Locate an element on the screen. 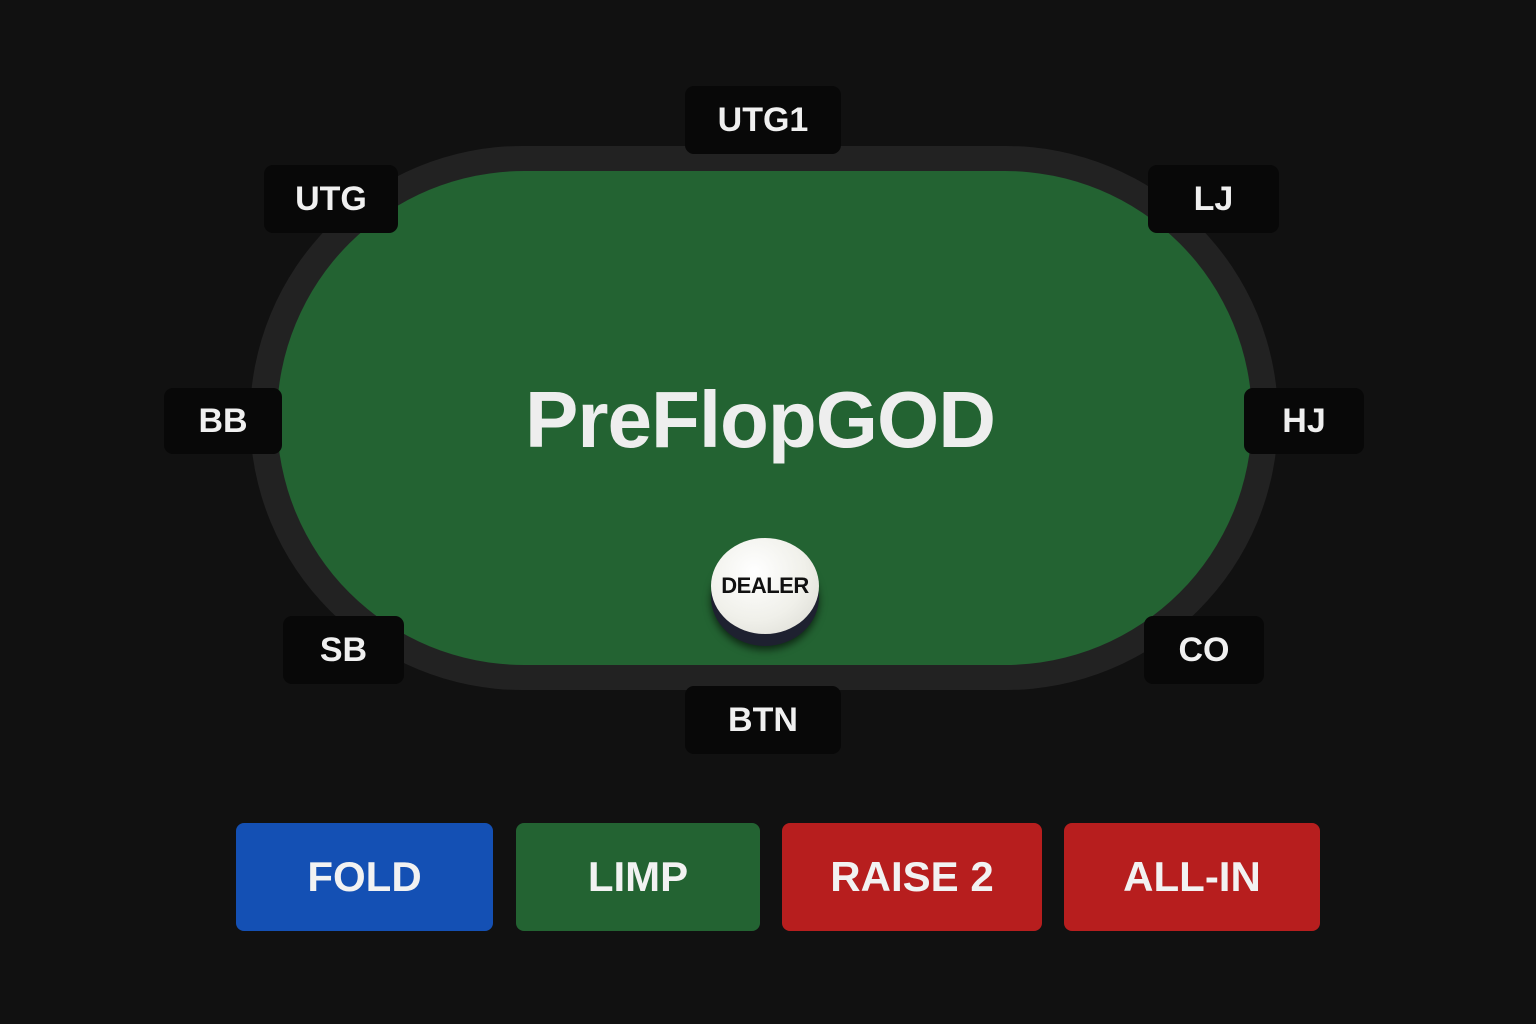  seat-lj: LJ is located at coordinates (1213, 199).